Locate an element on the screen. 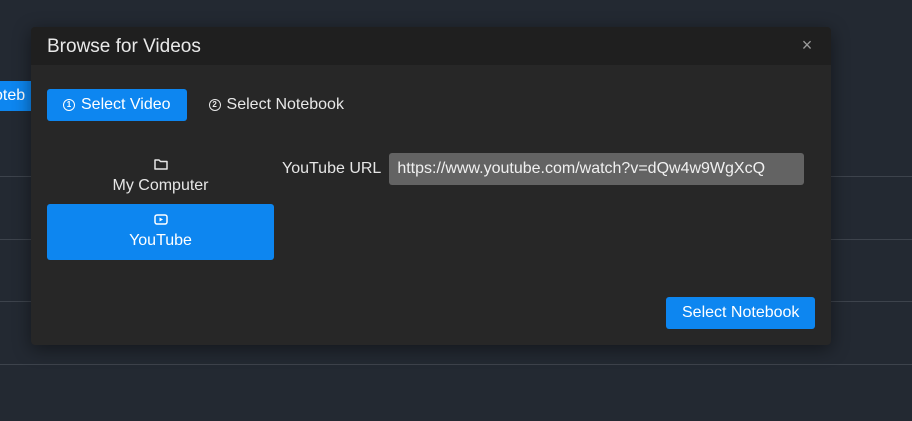 This screenshot has height=421, width=912. source-list: My Computer YouTube is located at coordinates (160, 204).